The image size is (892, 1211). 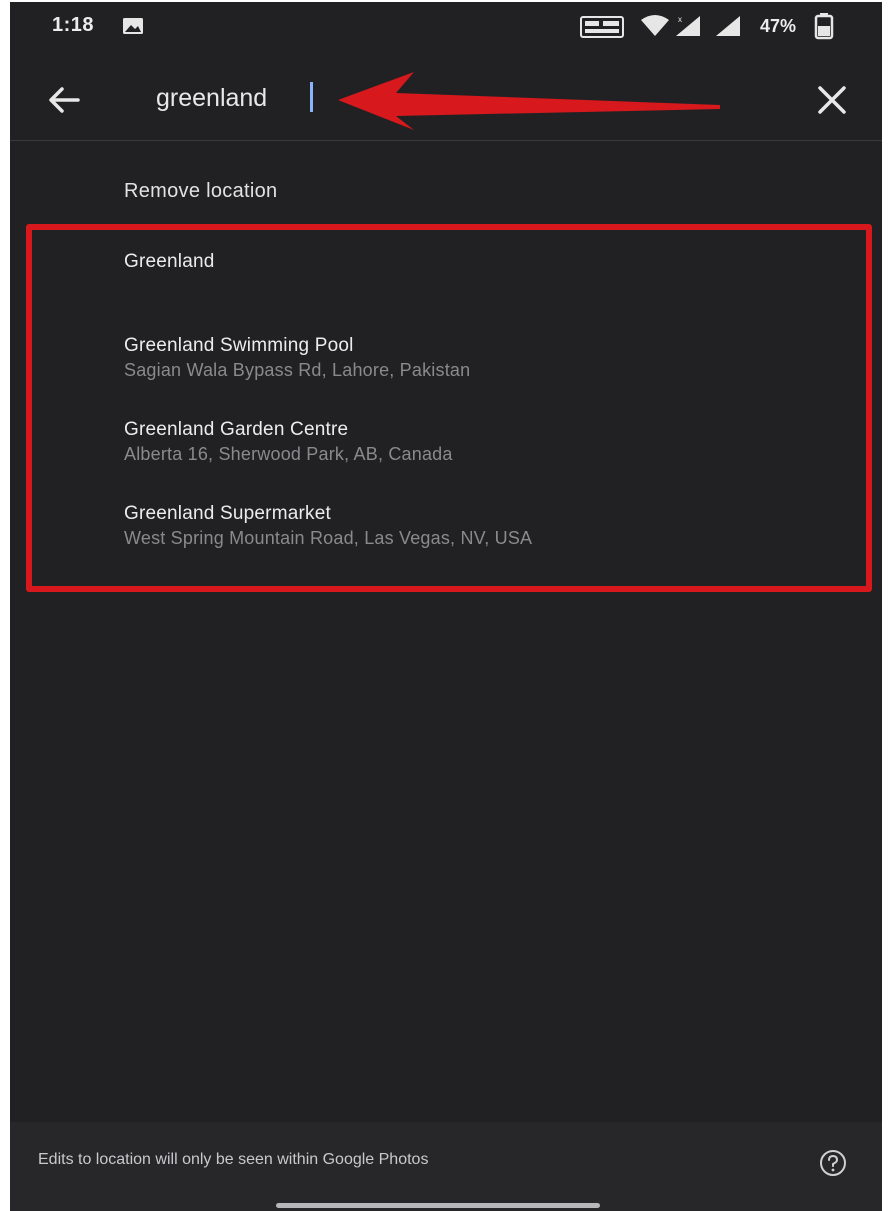 What do you see at coordinates (778, 26) in the screenshot?
I see `battery-percent: 47%` at bounding box center [778, 26].